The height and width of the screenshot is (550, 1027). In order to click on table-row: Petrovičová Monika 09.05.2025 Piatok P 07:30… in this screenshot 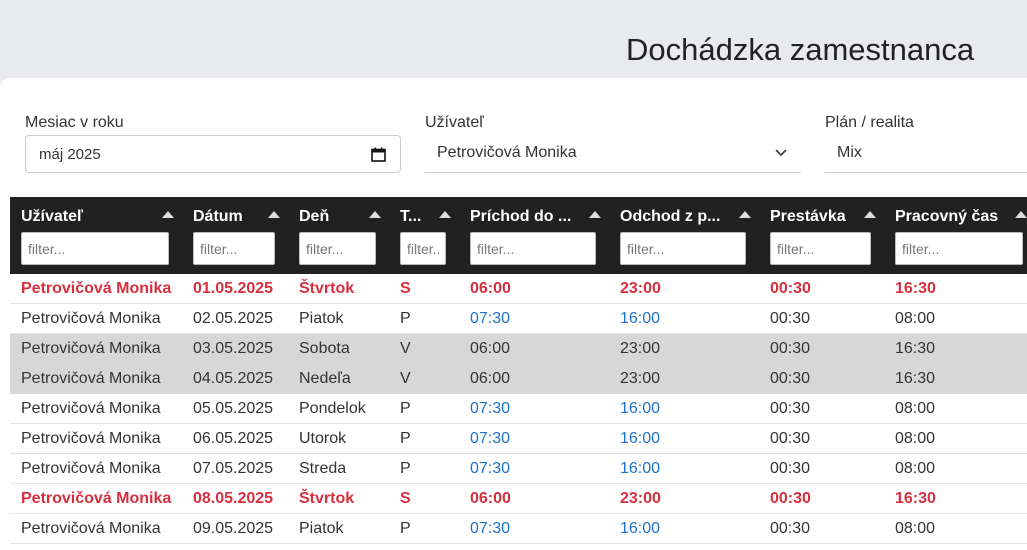, I will do `click(518, 529)`.